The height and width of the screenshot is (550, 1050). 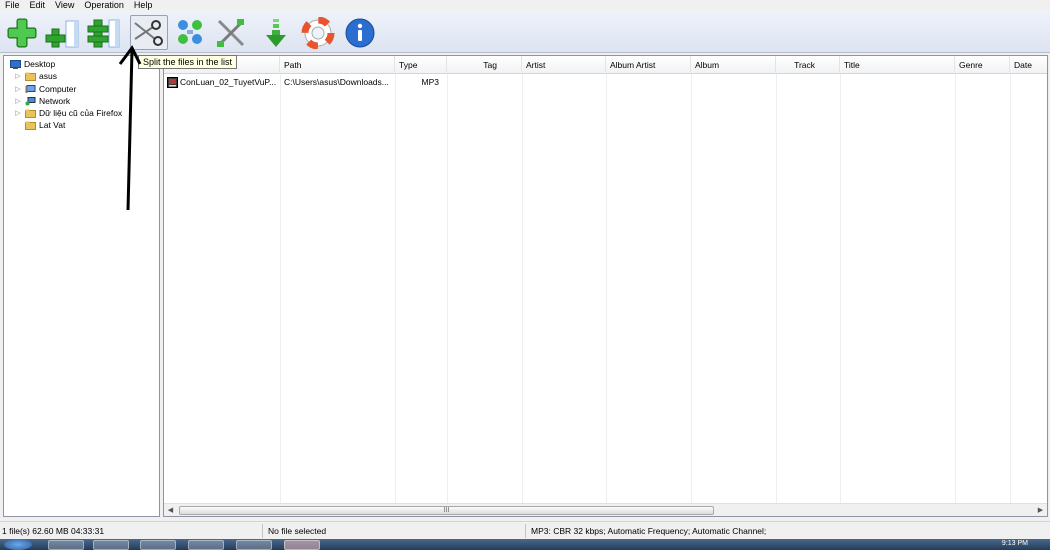 I want to click on annotation-arrow, so click(x=130, y=128).